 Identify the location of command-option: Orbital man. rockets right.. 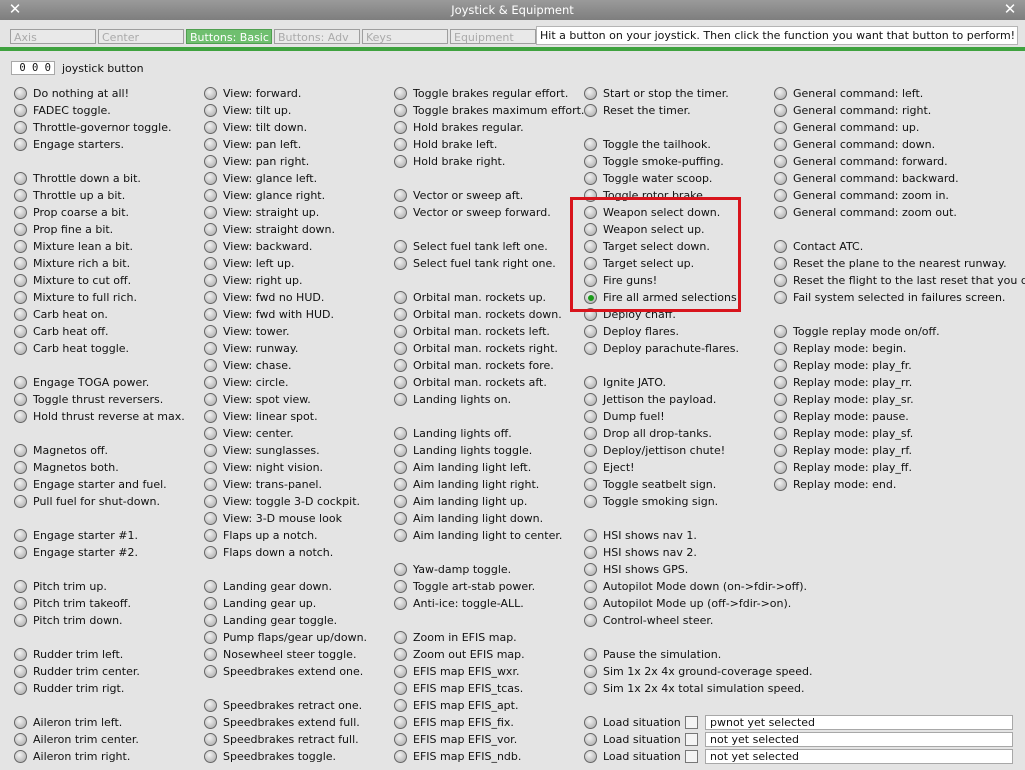
(476, 348).